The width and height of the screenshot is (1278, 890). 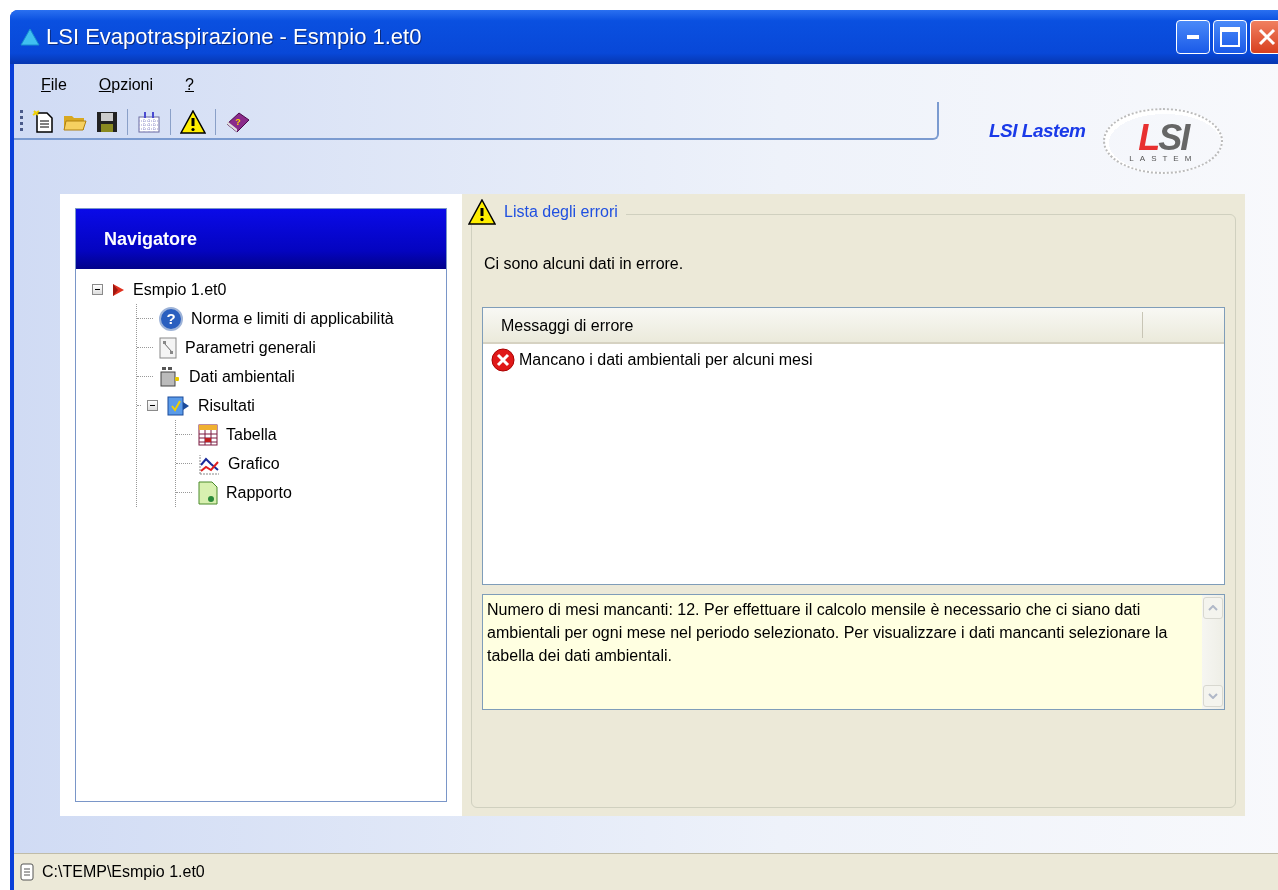 I want to click on tree-item: Rapporto, so click(x=259, y=492).